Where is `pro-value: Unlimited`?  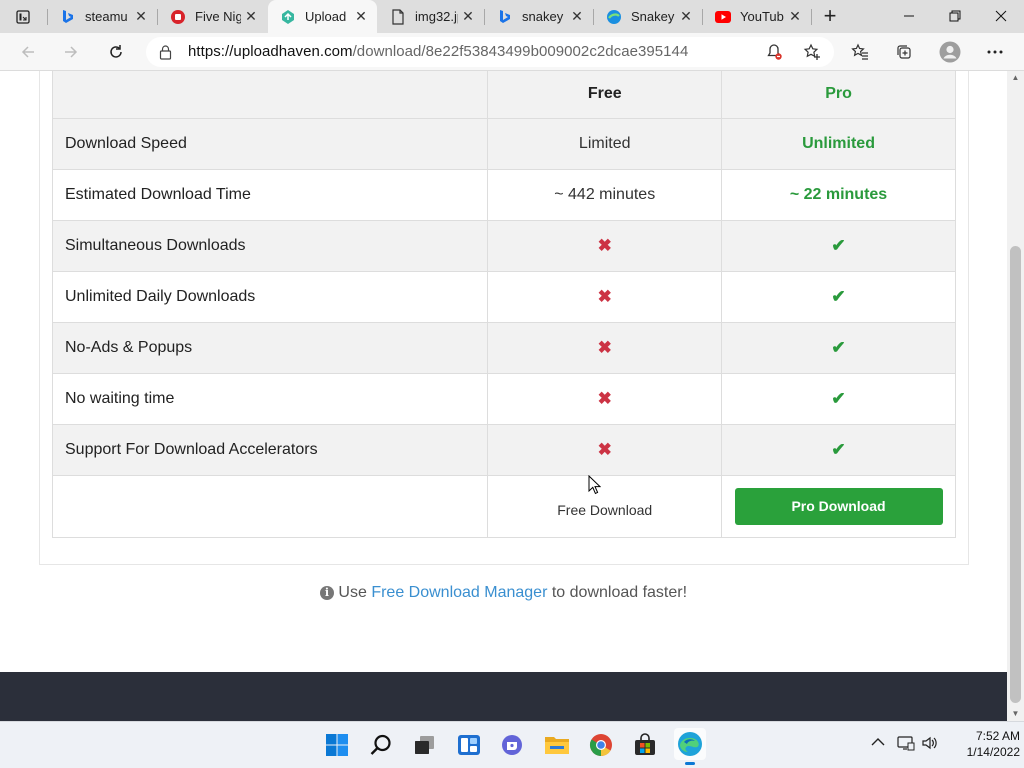 pro-value: Unlimited is located at coordinates (838, 144).